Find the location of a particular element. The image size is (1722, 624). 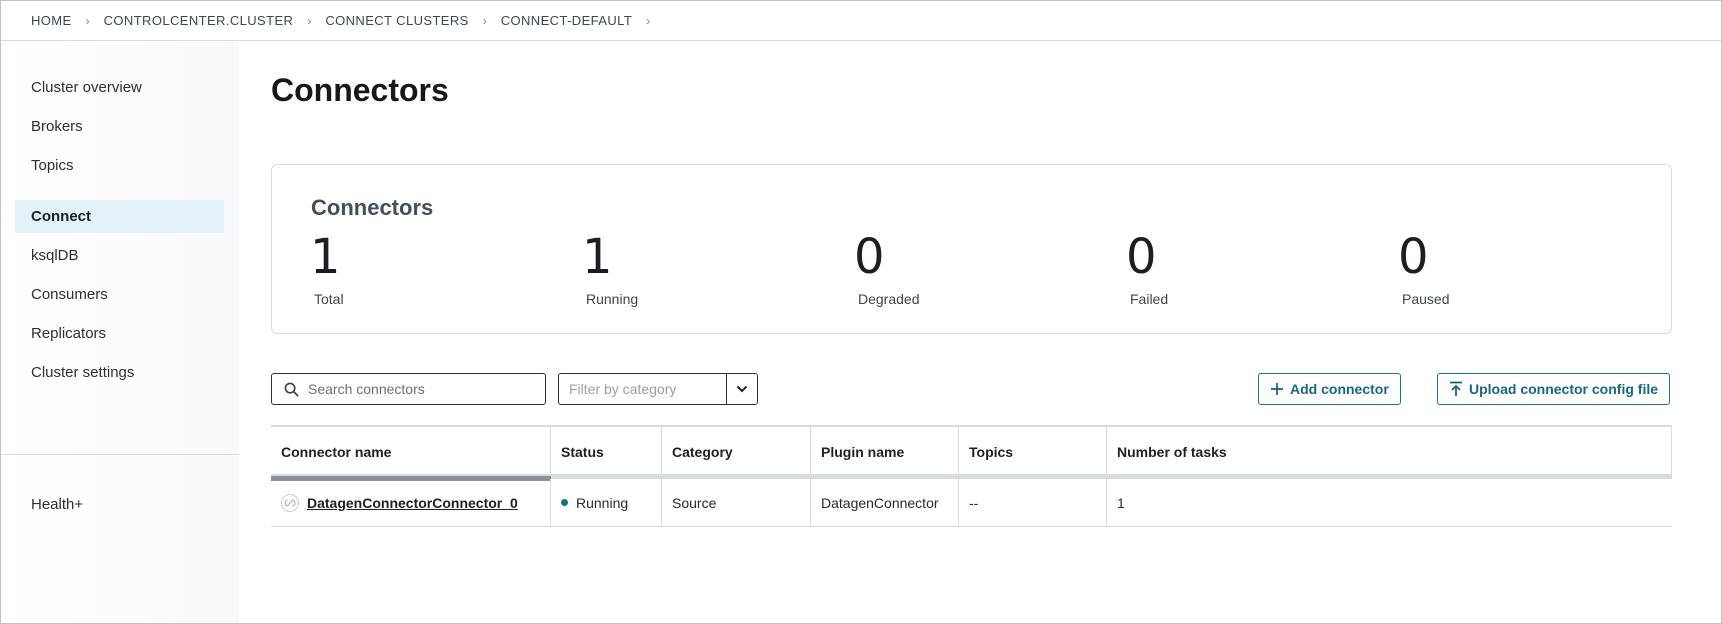

upload-icon is located at coordinates (1456, 388).